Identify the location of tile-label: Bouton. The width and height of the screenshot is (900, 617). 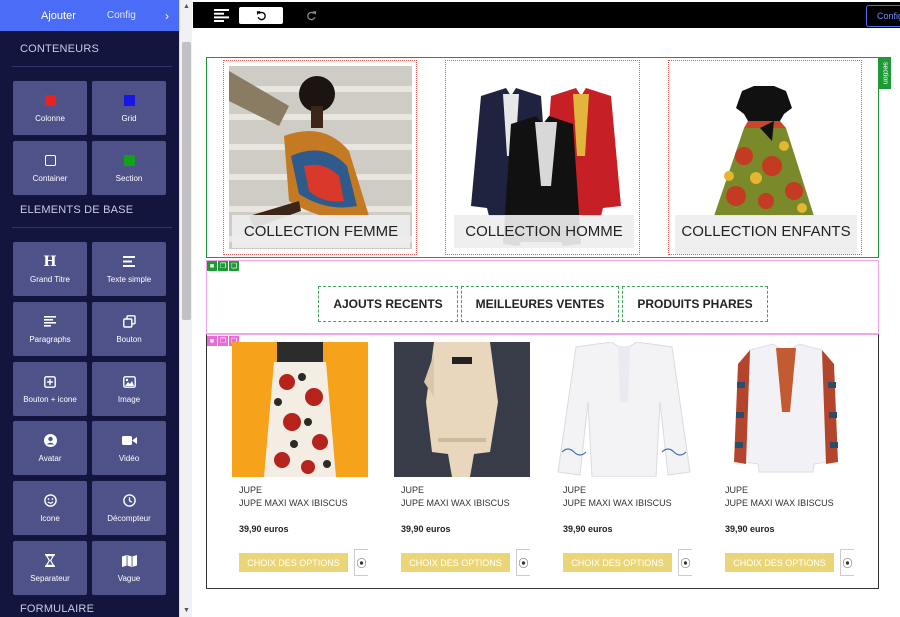
(129, 339).